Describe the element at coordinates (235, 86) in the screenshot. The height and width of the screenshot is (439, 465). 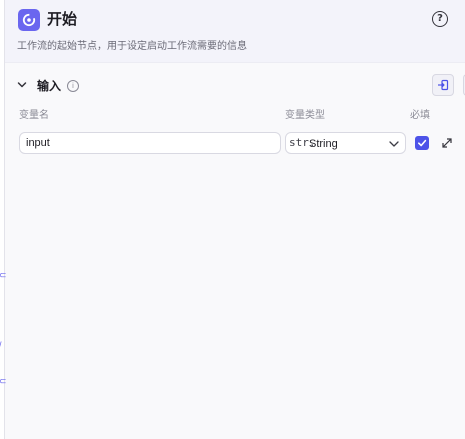
I see `inputs-section-header: 输入 i` at that location.